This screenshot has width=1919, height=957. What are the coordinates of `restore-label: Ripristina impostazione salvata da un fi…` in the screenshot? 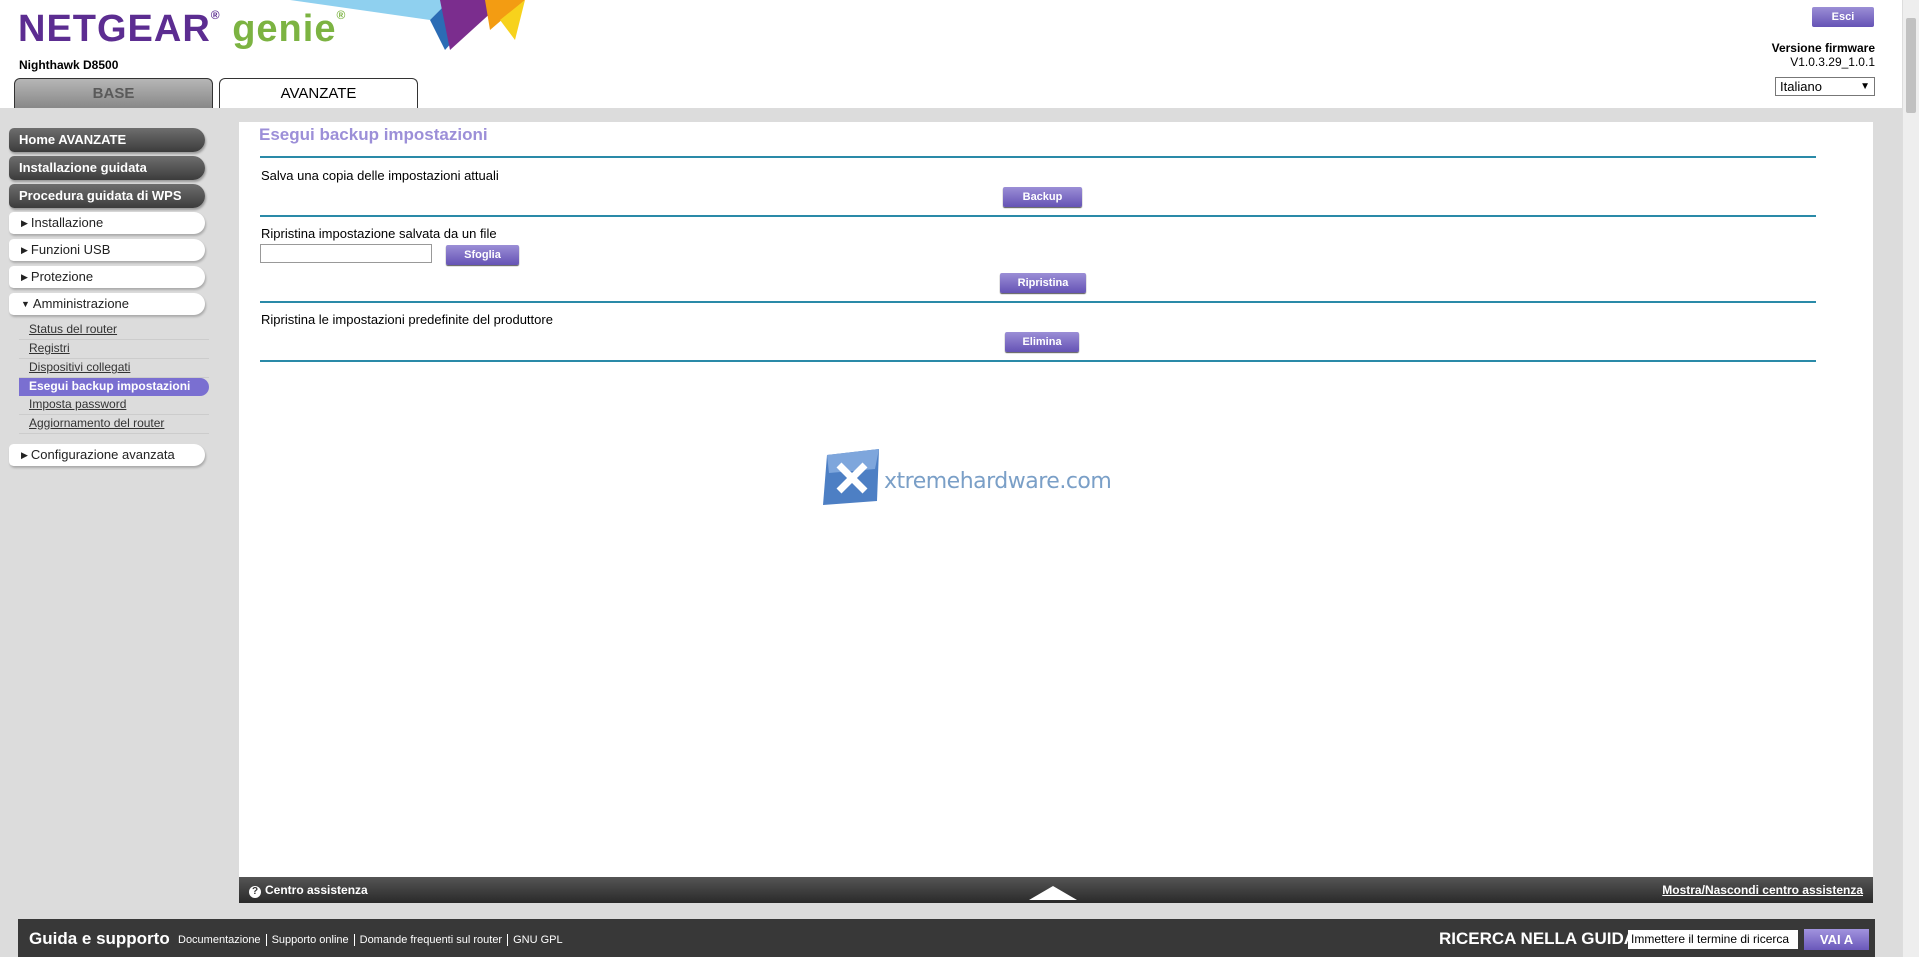 It's located at (379, 233).